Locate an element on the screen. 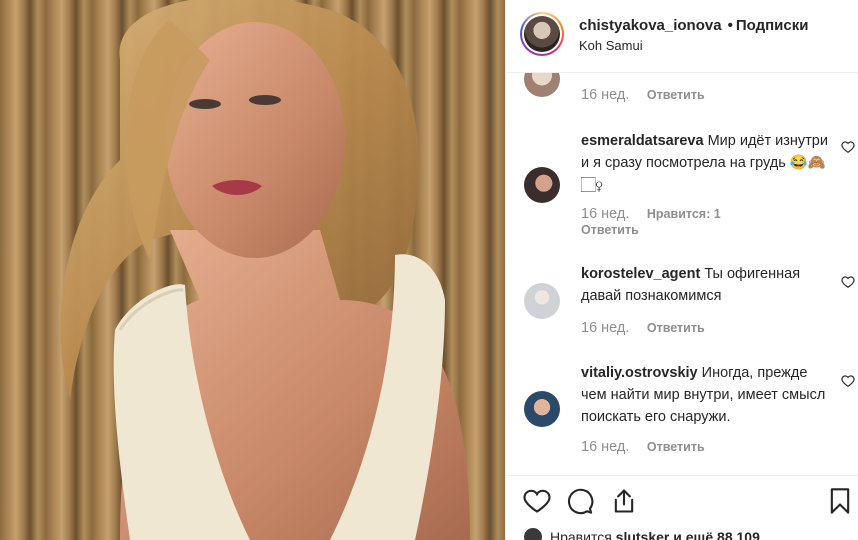 This screenshot has width=858, height=540. post-location: Koh Samui is located at coordinates (611, 45).